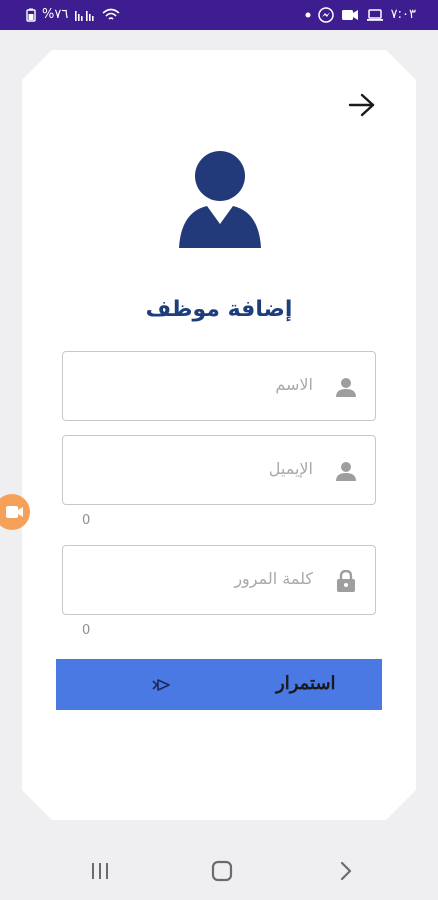 This screenshot has height=900, width=438. What do you see at coordinates (403, 14) in the screenshot?
I see `clock: ٧:٠٣` at bounding box center [403, 14].